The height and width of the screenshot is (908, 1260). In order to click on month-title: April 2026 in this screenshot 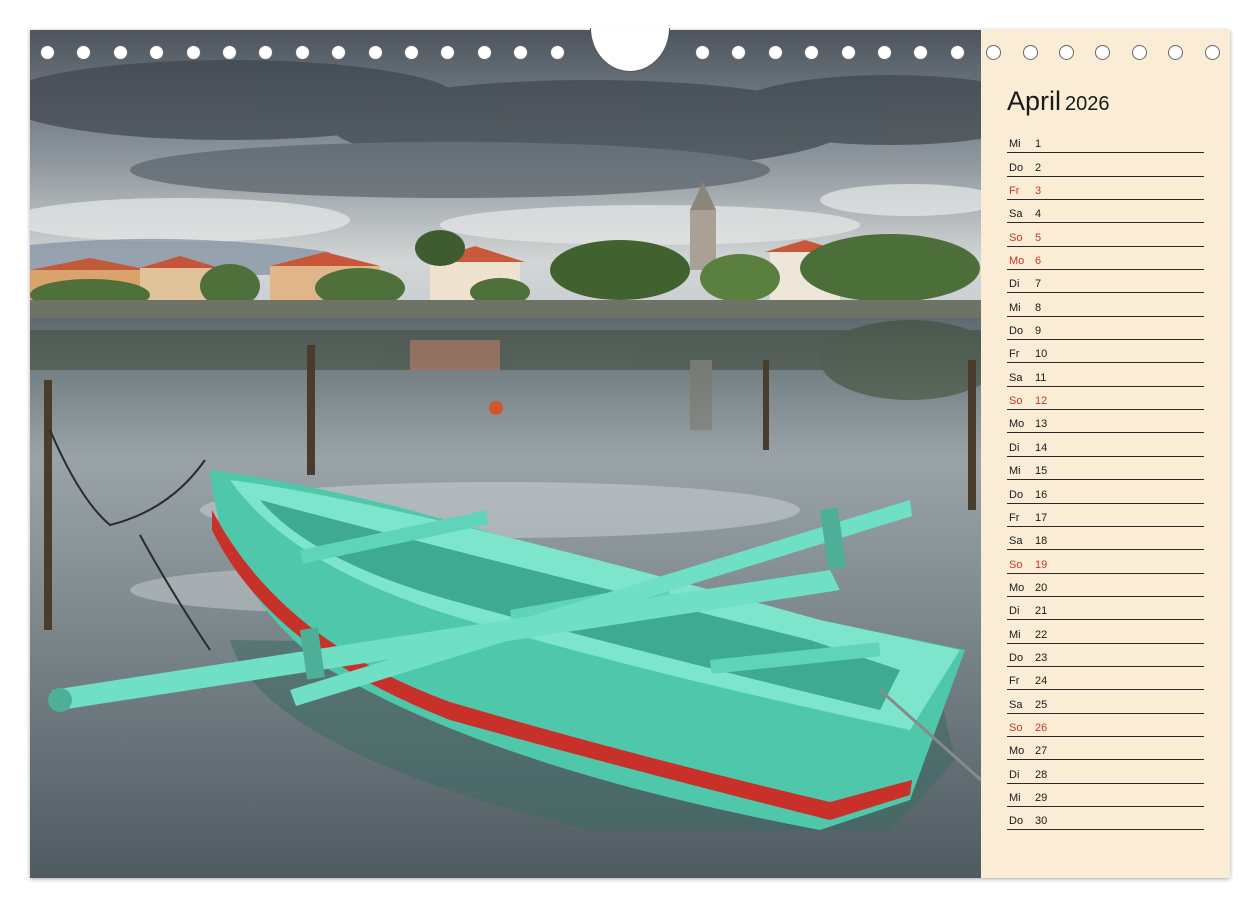, I will do `click(1058, 101)`.